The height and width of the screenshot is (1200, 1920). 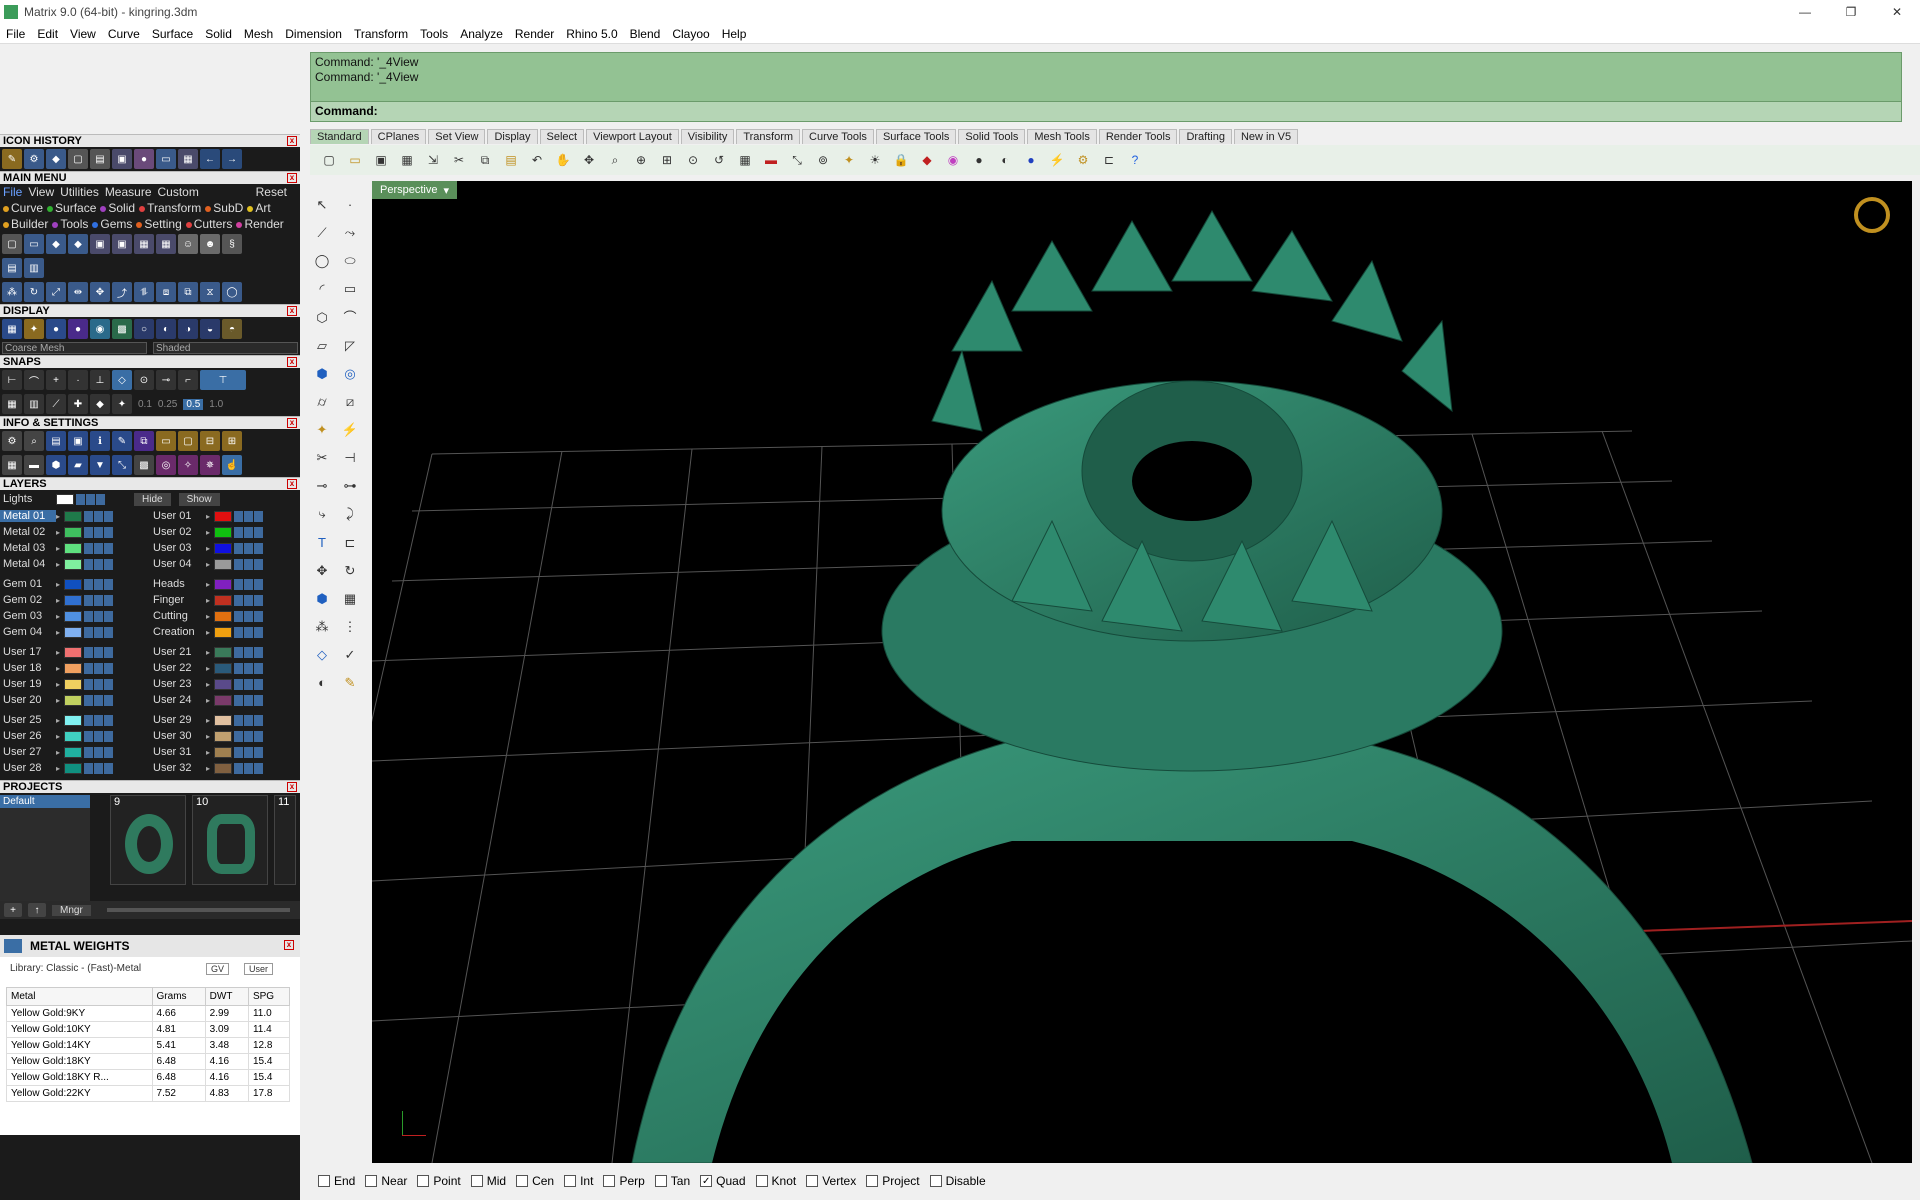 What do you see at coordinates (78, 292) in the screenshot?
I see `mirror-icon: ⇹` at bounding box center [78, 292].